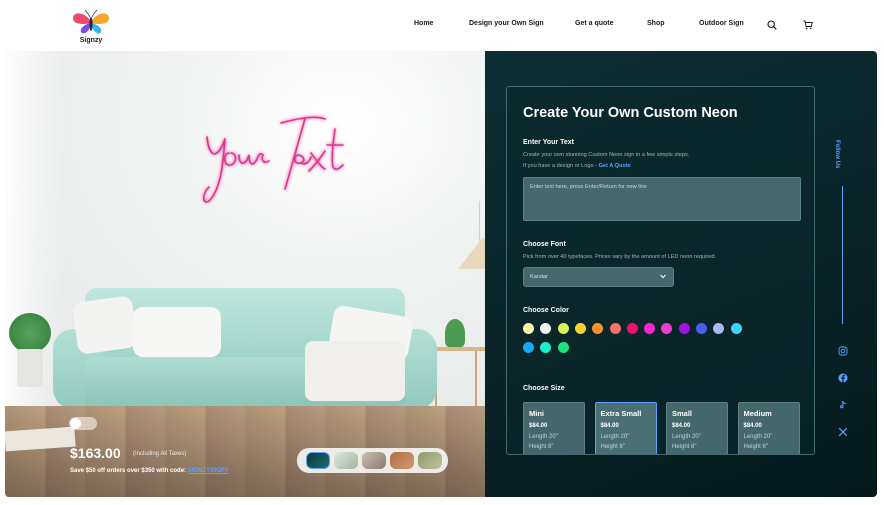 This screenshot has height=505, width=884. Describe the element at coordinates (662, 199) in the screenshot. I see `sign-text-input` at that location.